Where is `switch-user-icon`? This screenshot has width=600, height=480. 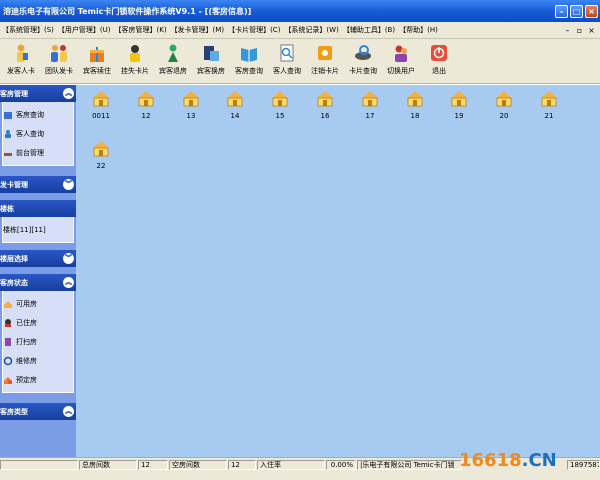 switch-user-icon is located at coordinates (401, 53).